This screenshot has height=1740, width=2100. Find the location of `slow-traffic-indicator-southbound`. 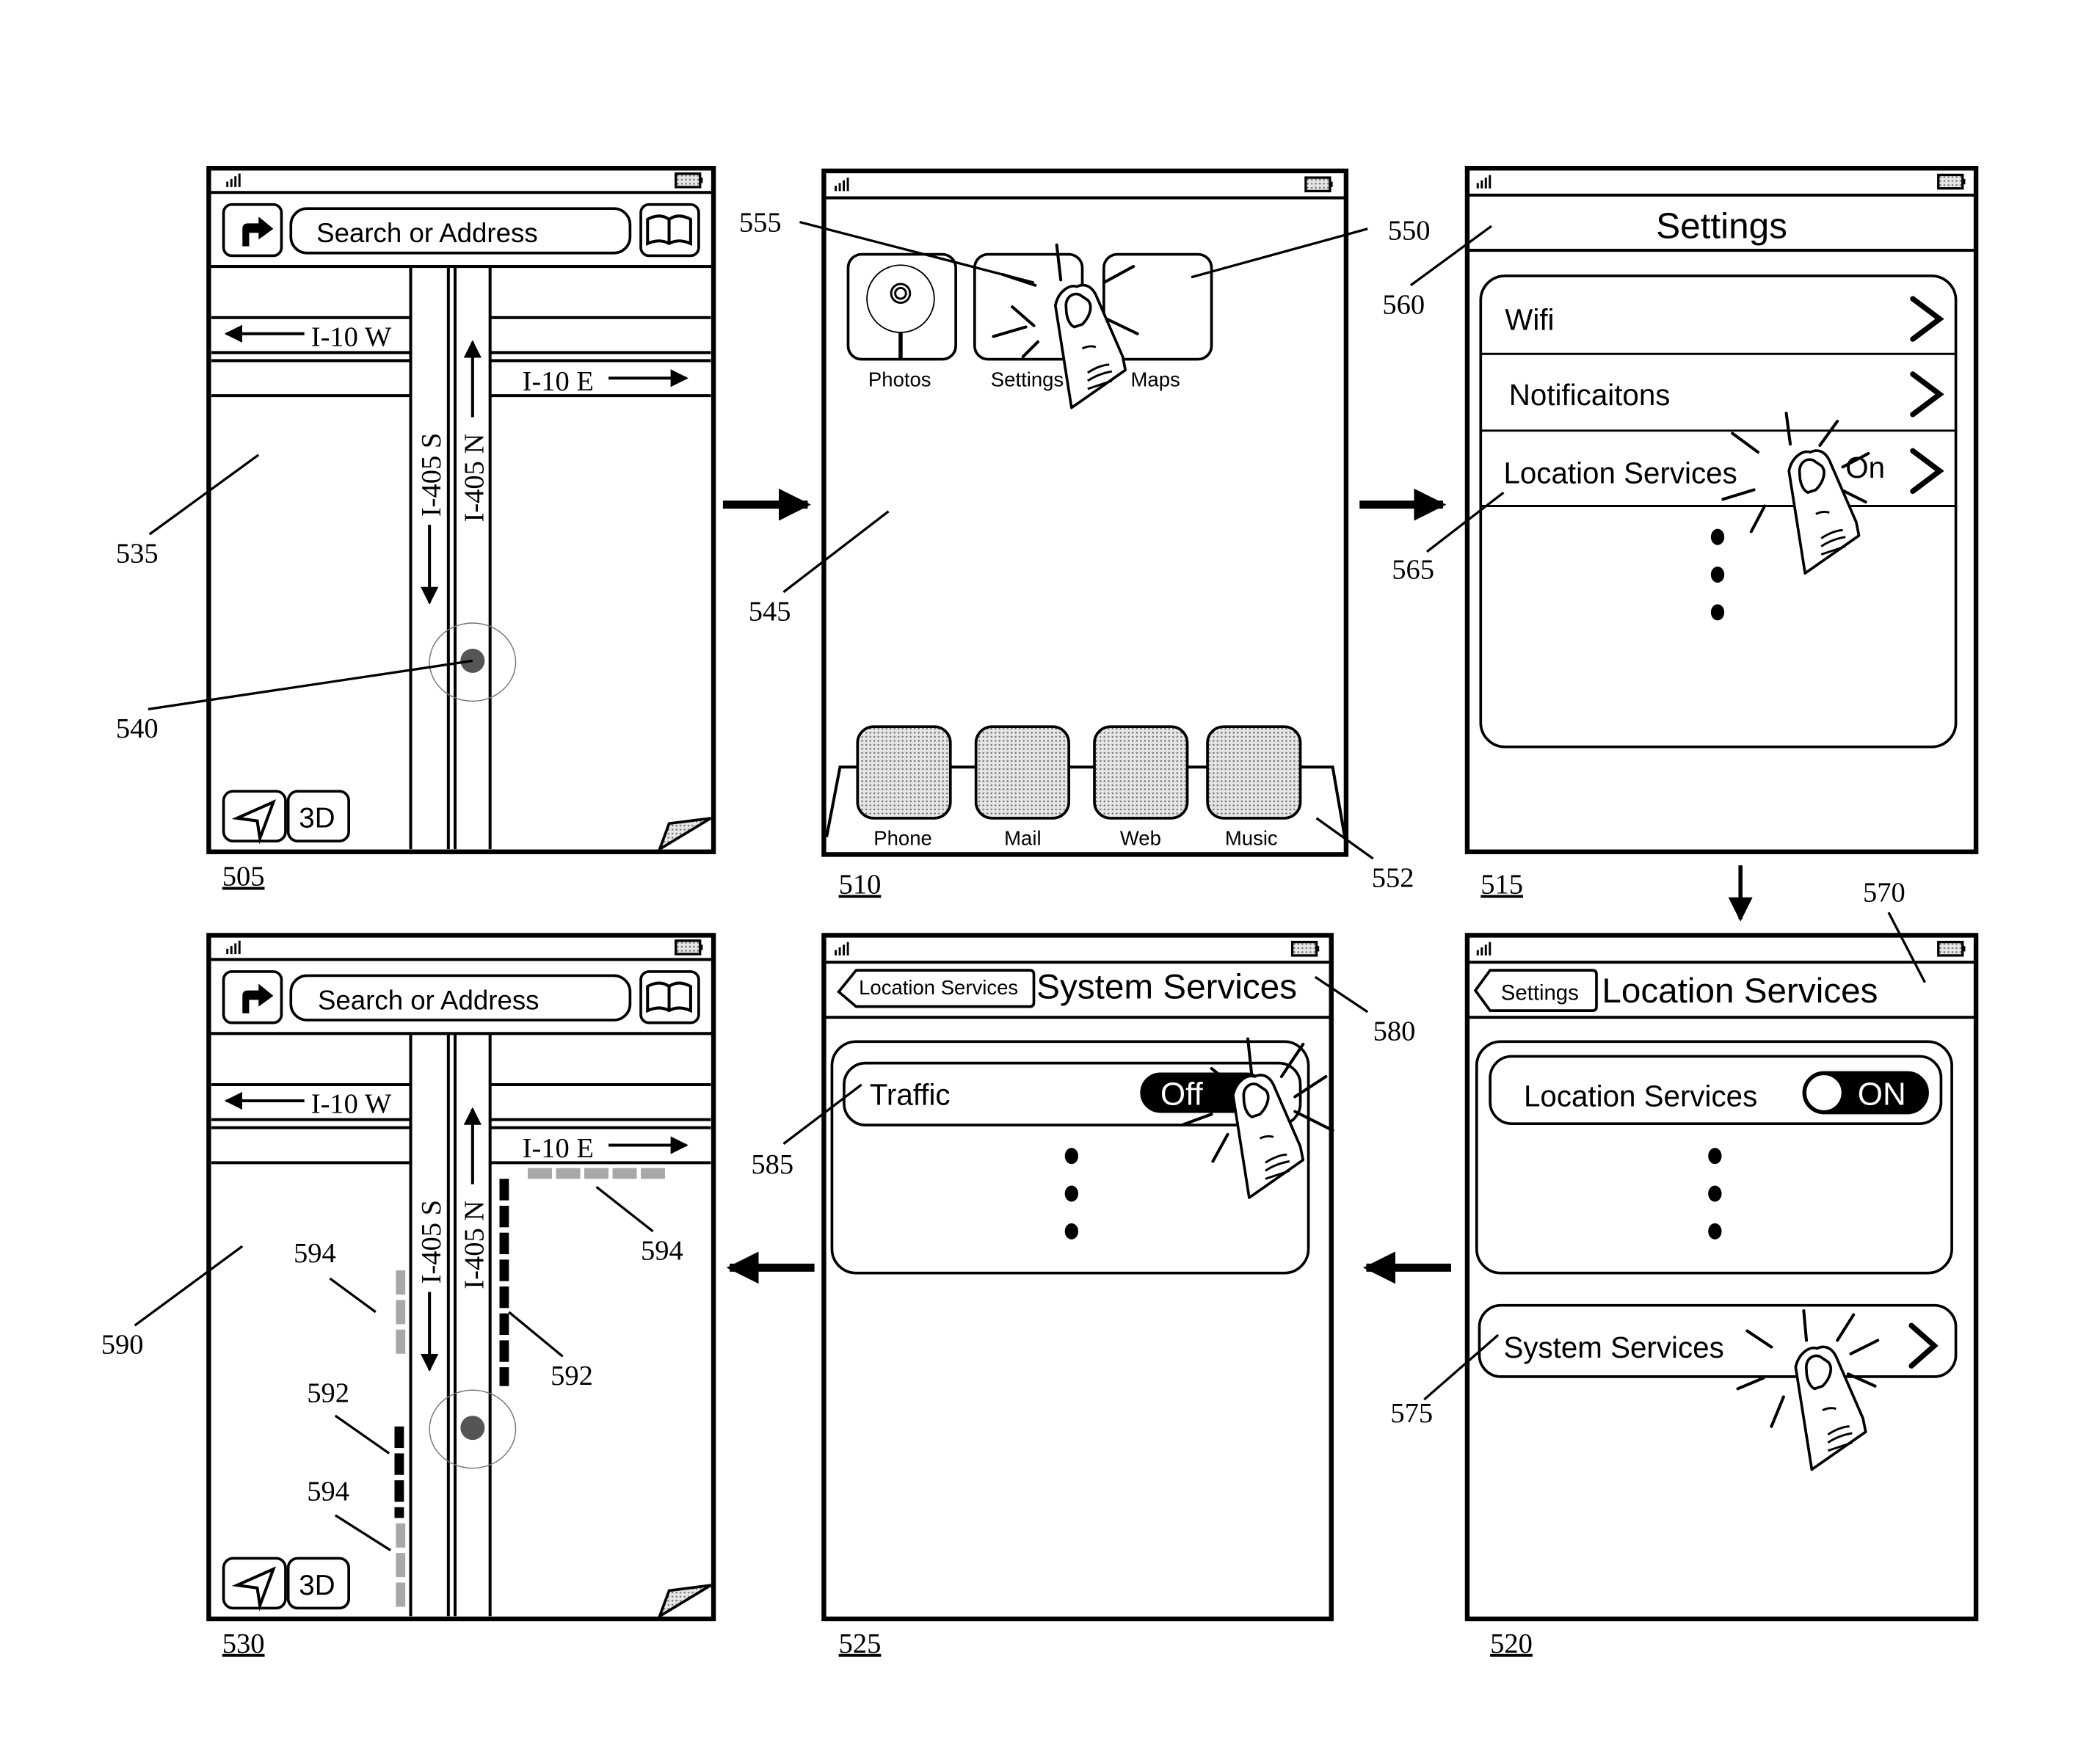

slow-traffic-indicator-southbound is located at coordinates (401, 1312).